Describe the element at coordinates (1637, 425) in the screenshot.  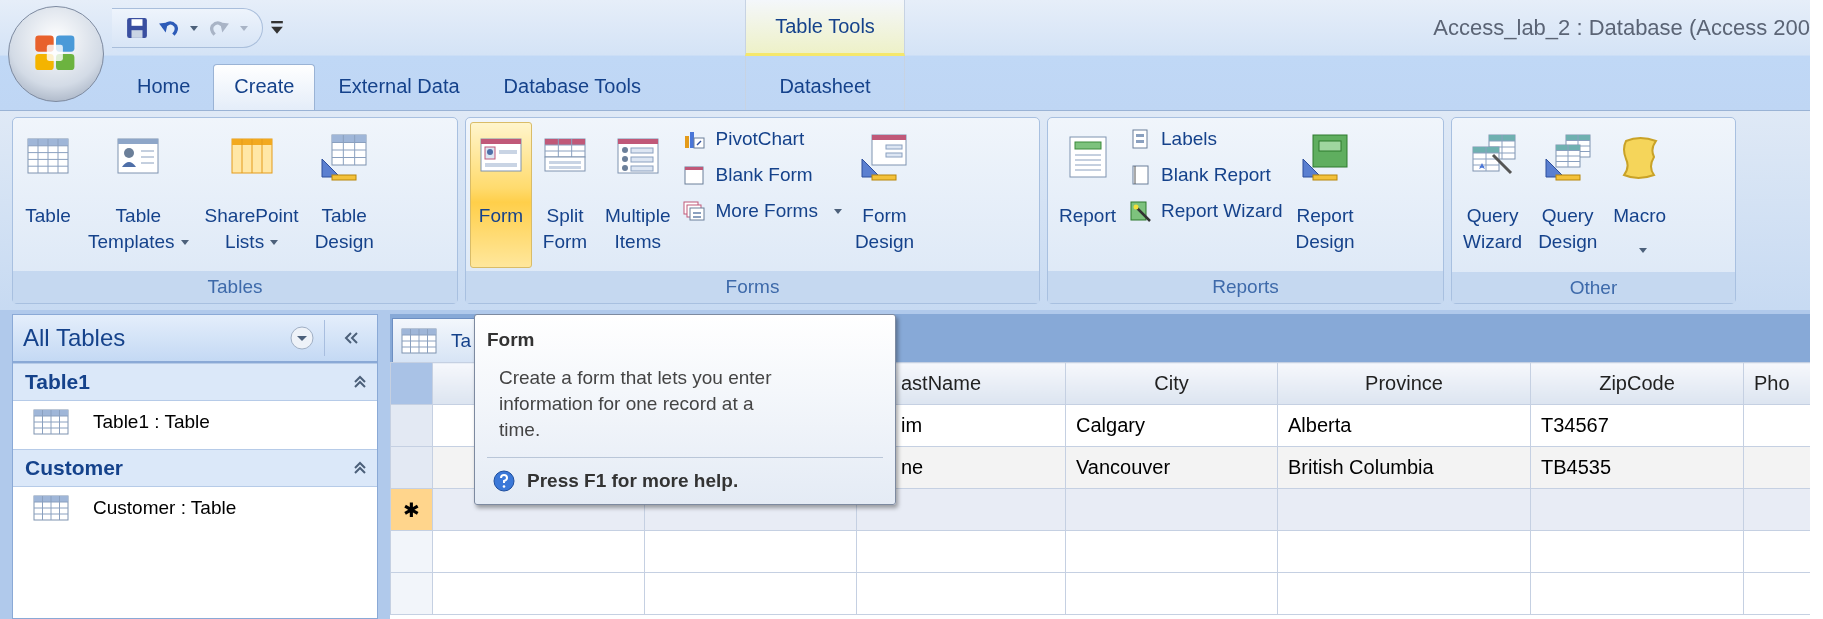
I see `table-cell: T34567` at that location.